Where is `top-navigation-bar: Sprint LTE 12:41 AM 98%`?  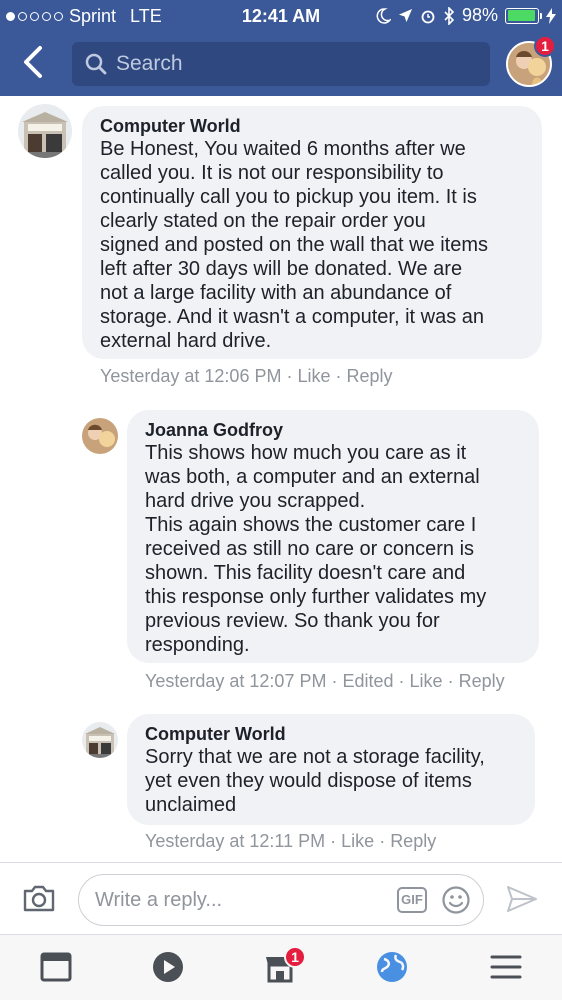 top-navigation-bar: Sprint LTE 12:41 AM 98% is located at coordinates (281, 48).